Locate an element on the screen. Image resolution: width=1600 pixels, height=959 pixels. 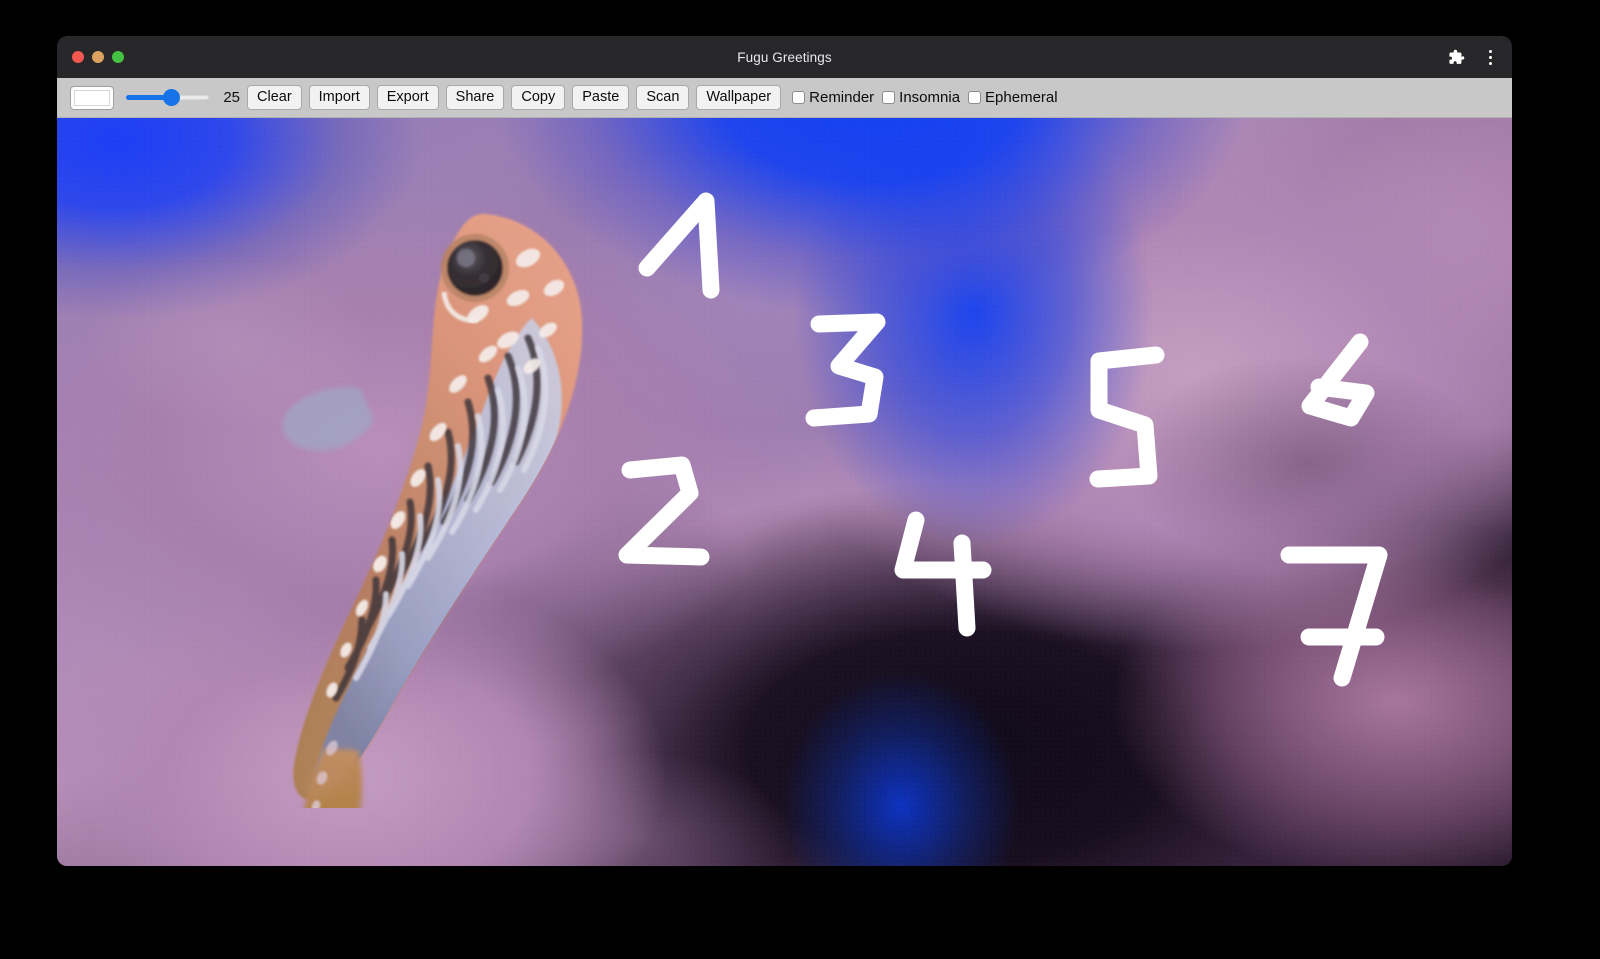
title-bar: Fugu Greetings is located at coordinates (784, 57).